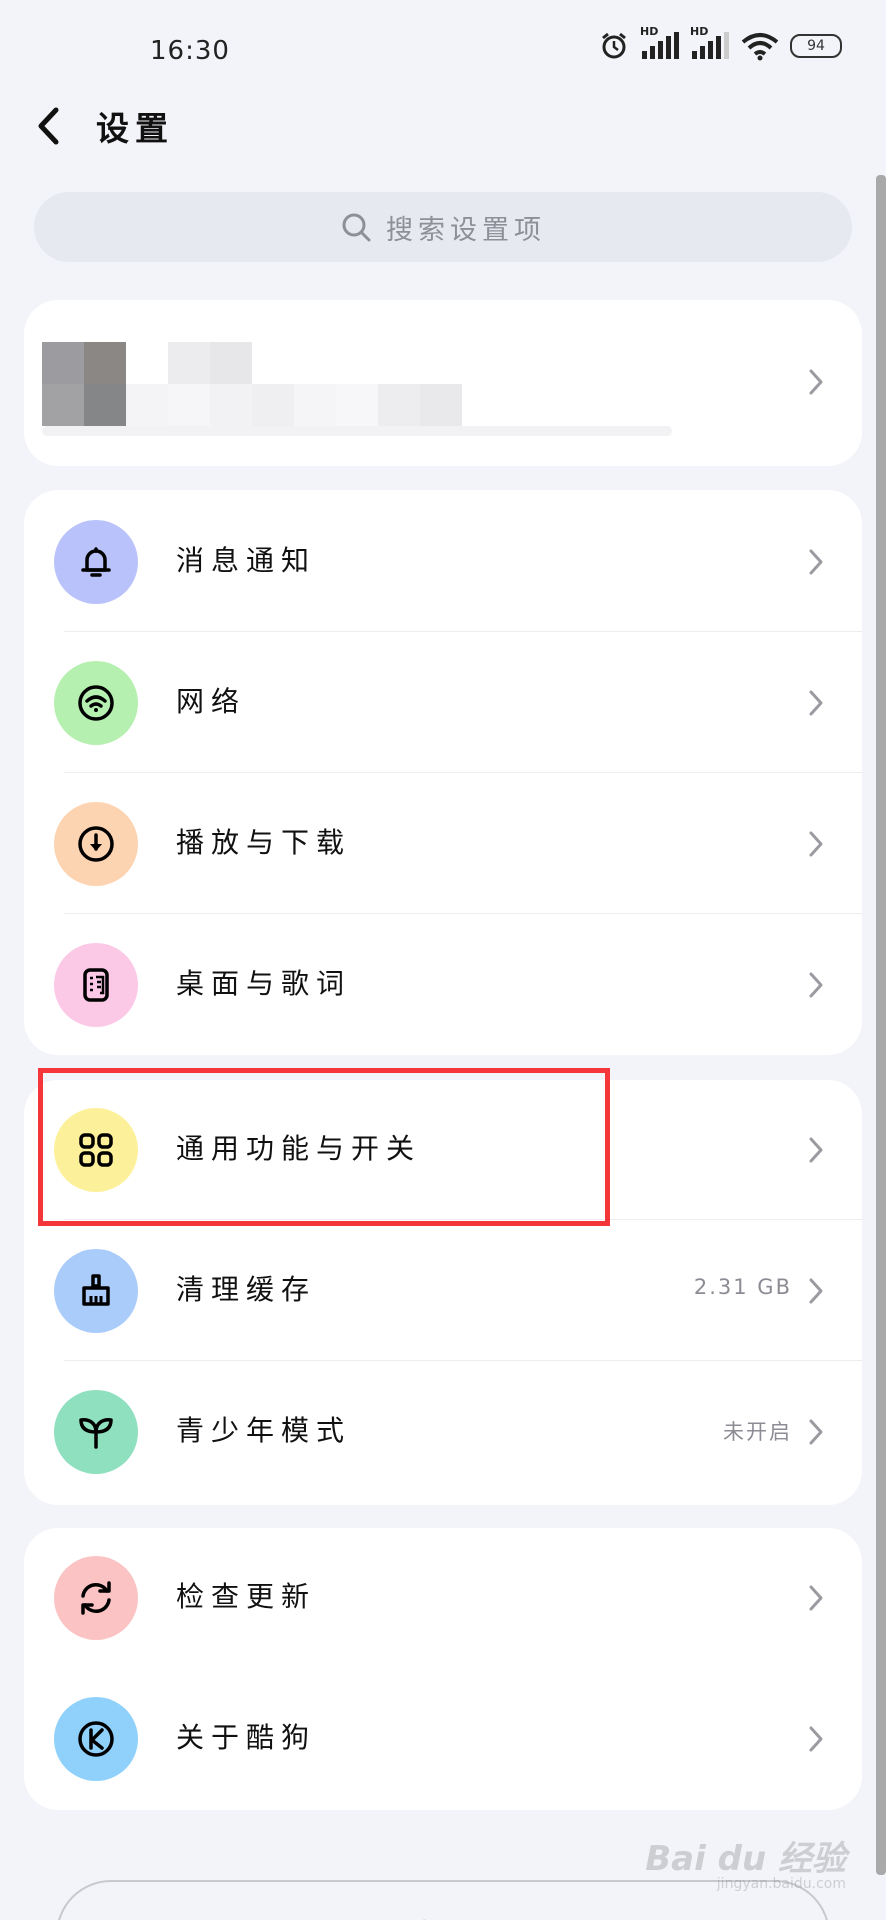 Image resolution: width=886 pixels, height=1920 pixels. I want to click on row-teen-mode: 青少年模式 未开启, so click(443, 1432).